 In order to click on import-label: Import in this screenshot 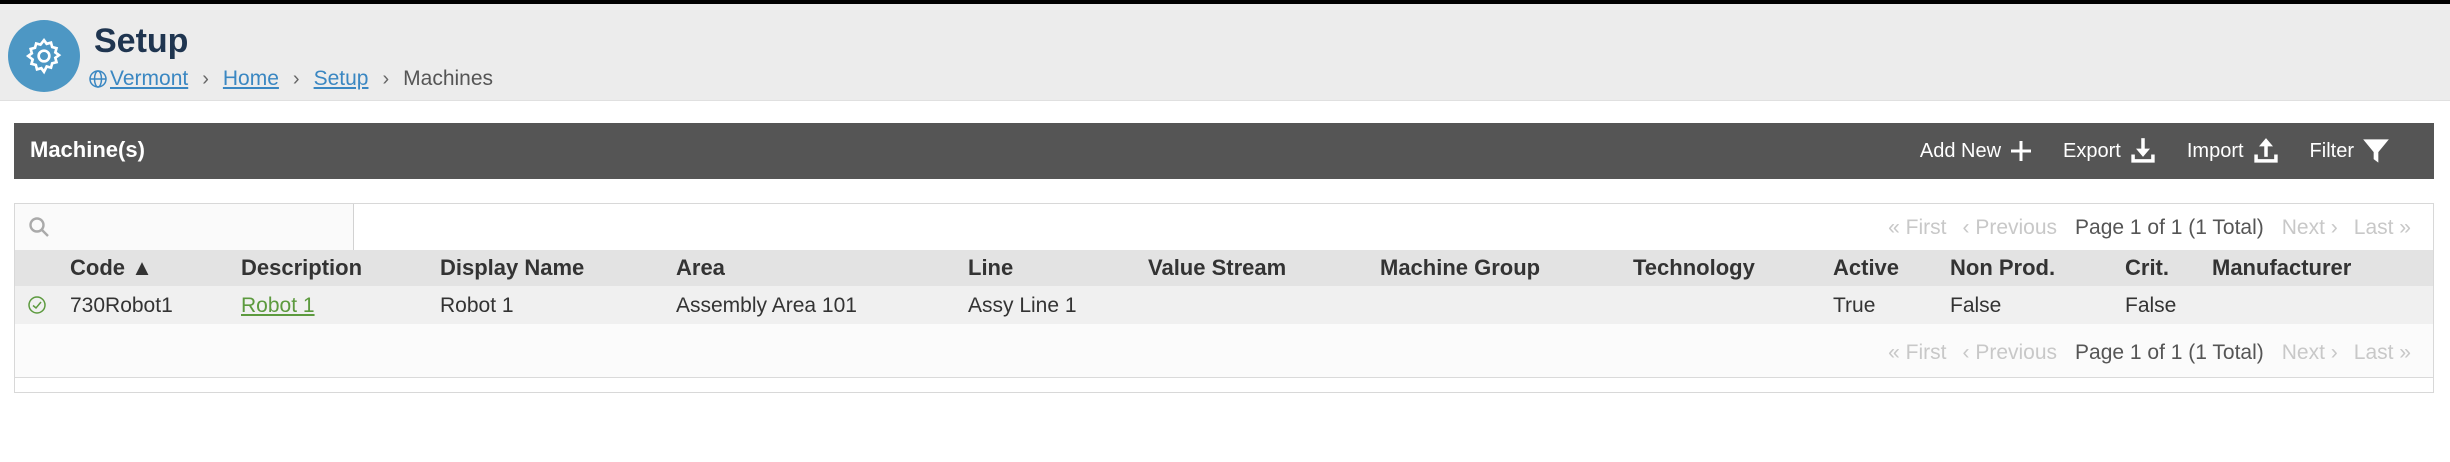, I will do `click(2215, 150)`.